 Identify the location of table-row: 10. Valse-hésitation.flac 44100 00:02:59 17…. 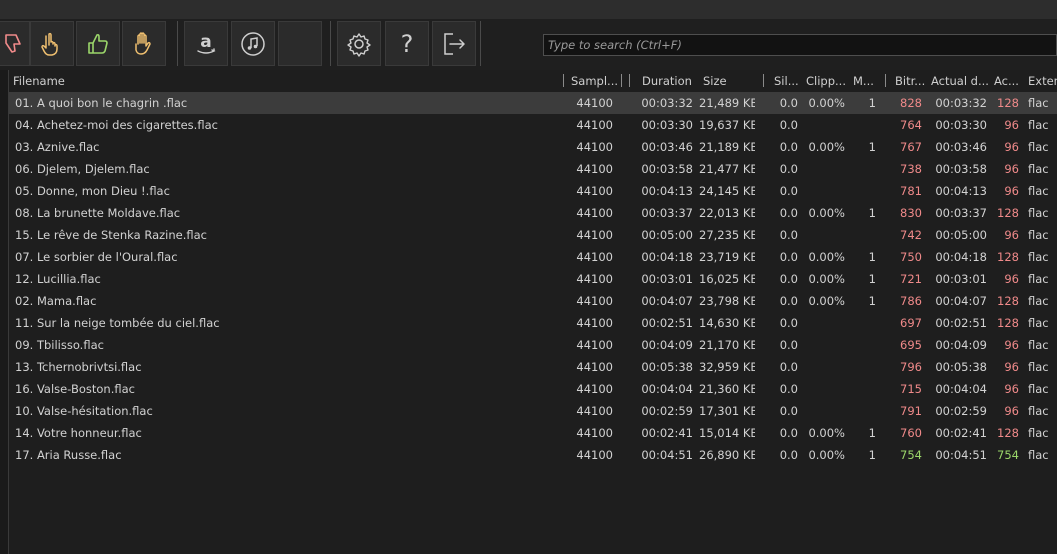
(533, 411).